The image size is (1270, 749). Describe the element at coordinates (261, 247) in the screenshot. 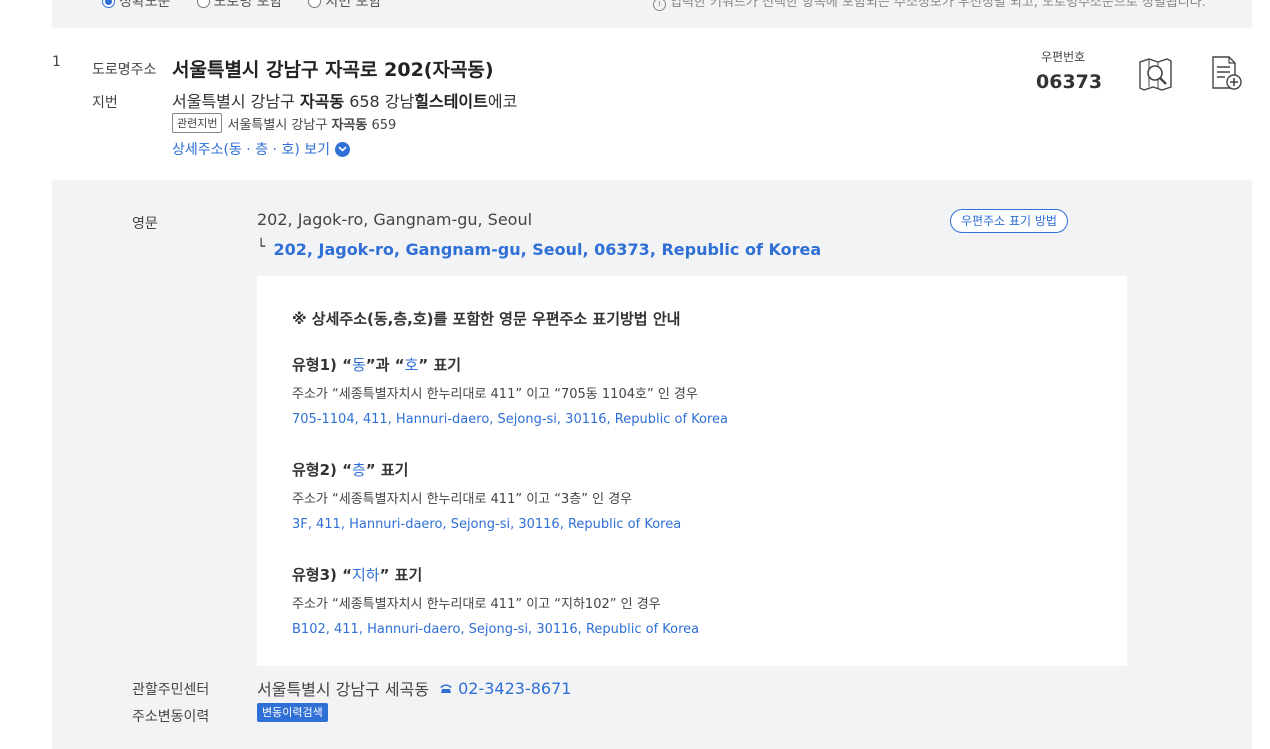

I see `corner-icon: └` at that location.